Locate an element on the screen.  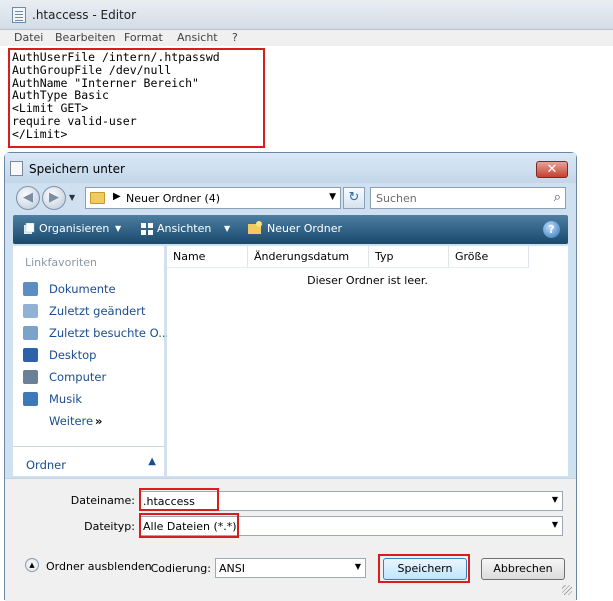
chevron-up-circle-icon: ▲ is located at coordinates (32, 565).